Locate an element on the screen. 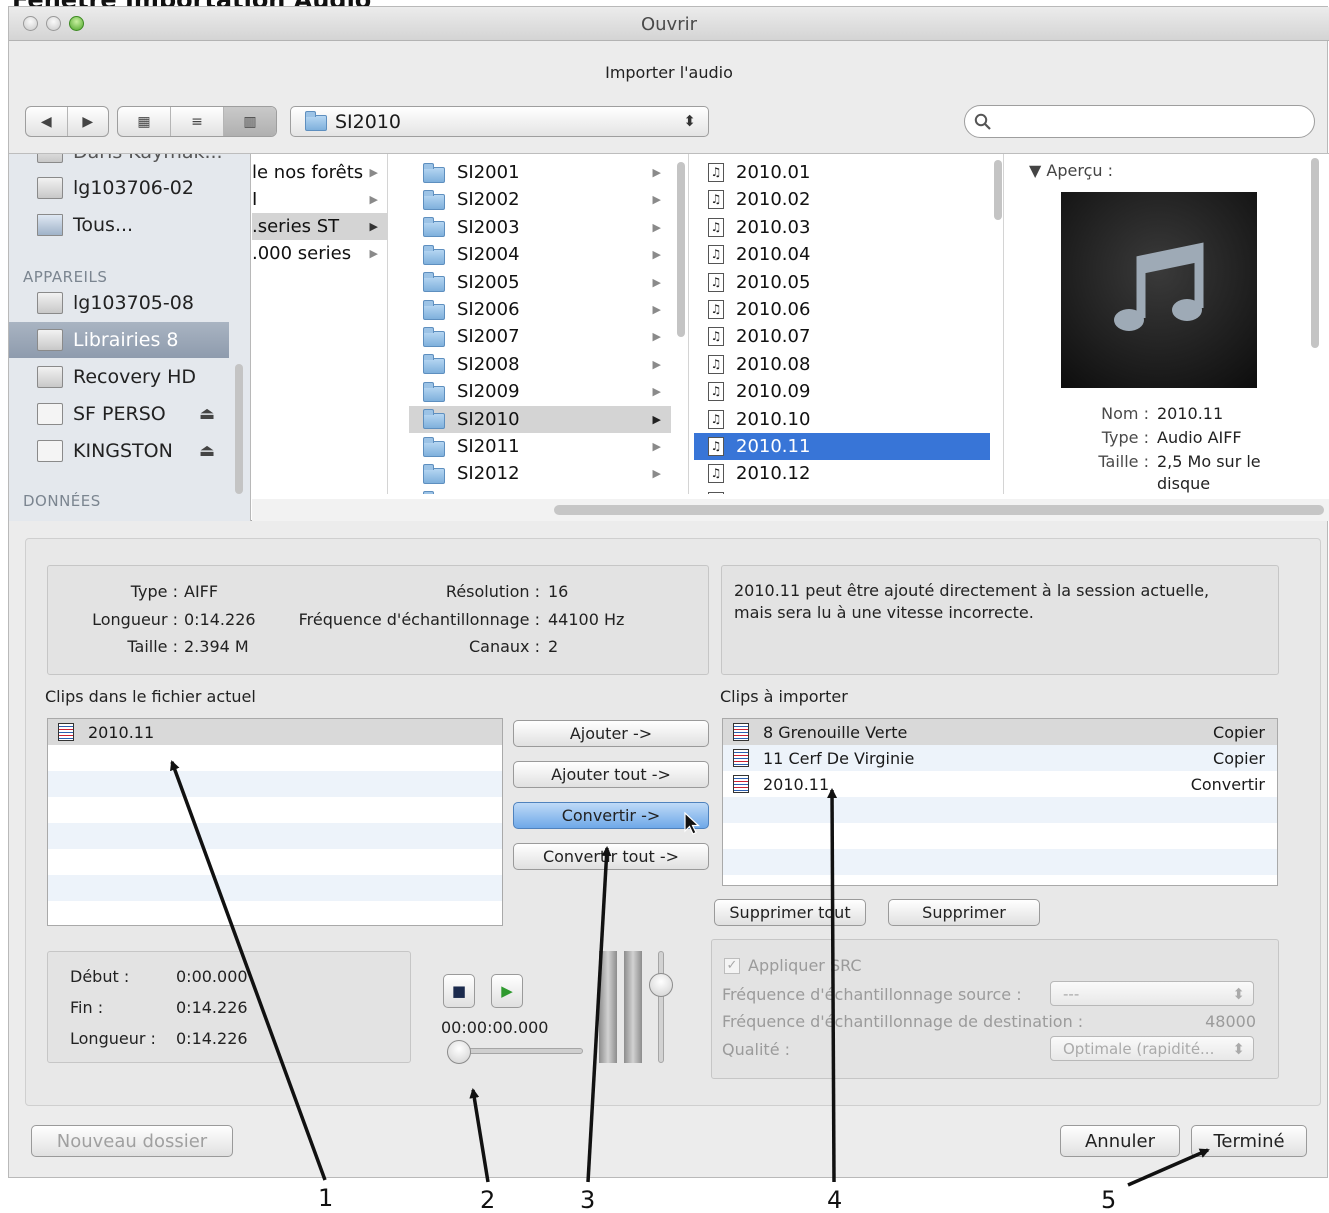 The width and height of the screenshot is (1329, 1213). callout-label-3: 3 is located at coordinates (588, 1199).